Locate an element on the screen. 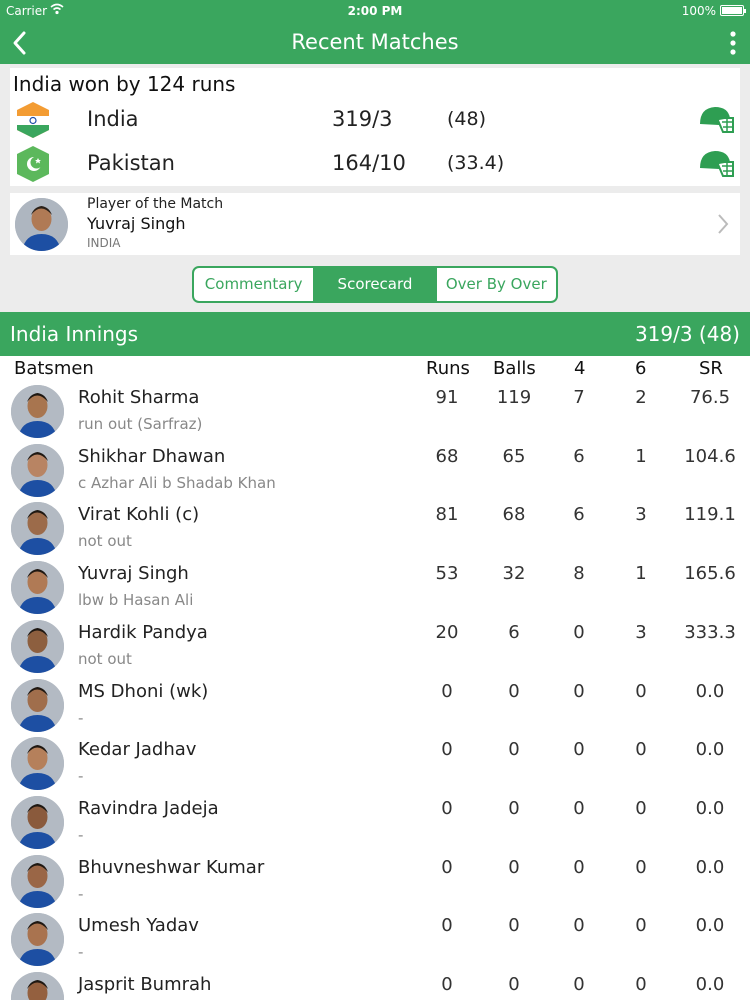  batsman-strike-rate: 333.3 is located at coordinates (710, 632).